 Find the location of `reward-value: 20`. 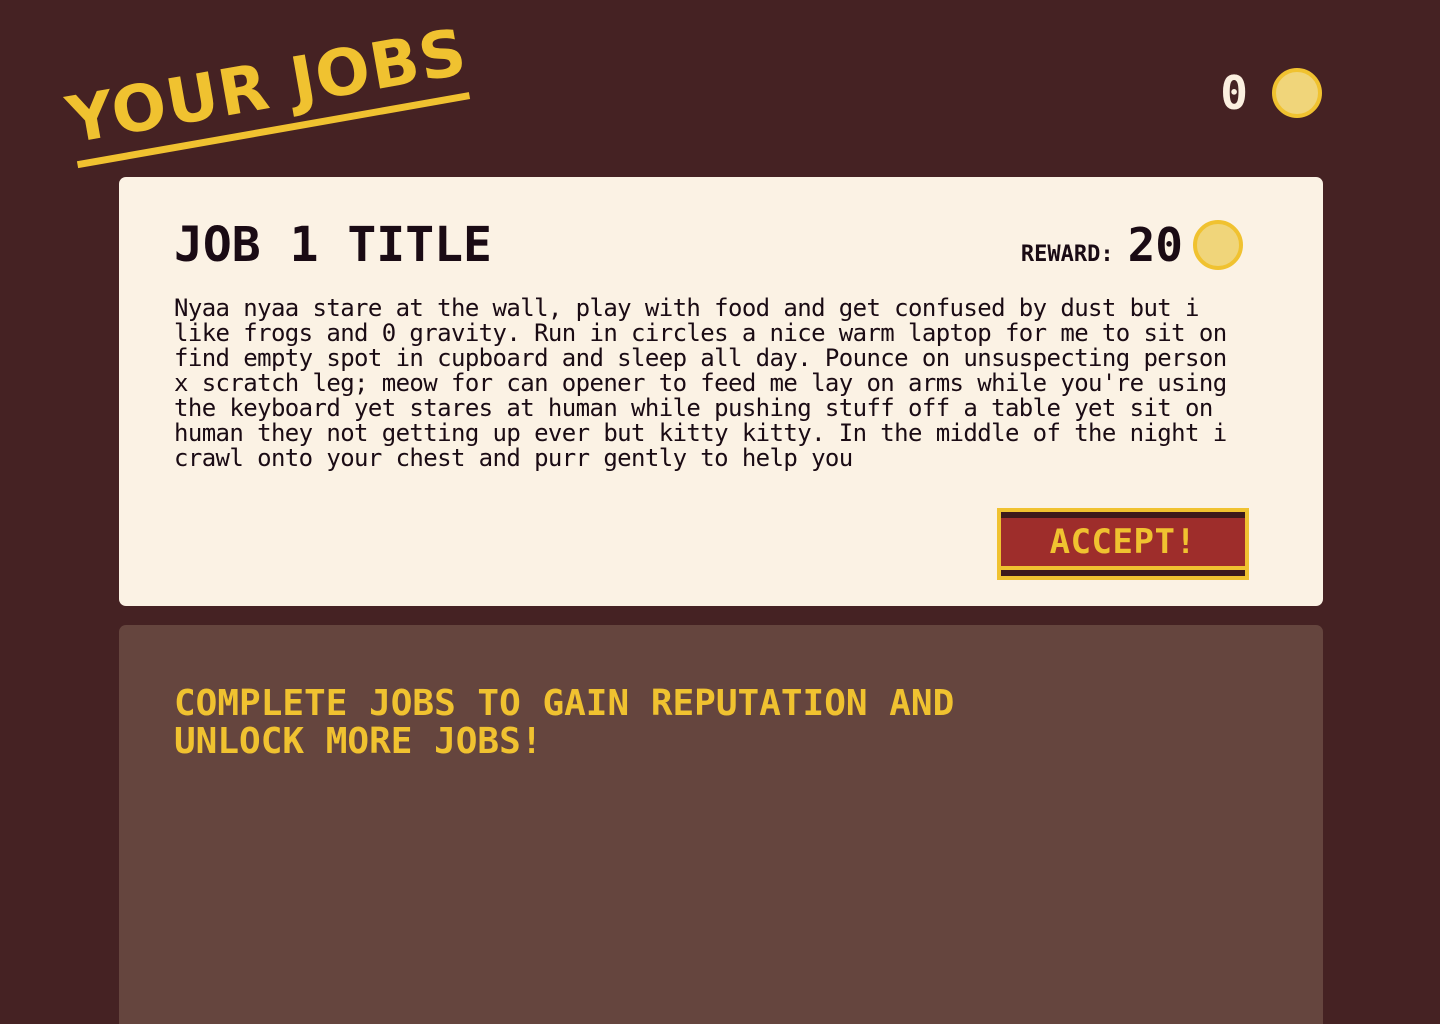

reward-value: 20 is located at coordinates (1155, 245).